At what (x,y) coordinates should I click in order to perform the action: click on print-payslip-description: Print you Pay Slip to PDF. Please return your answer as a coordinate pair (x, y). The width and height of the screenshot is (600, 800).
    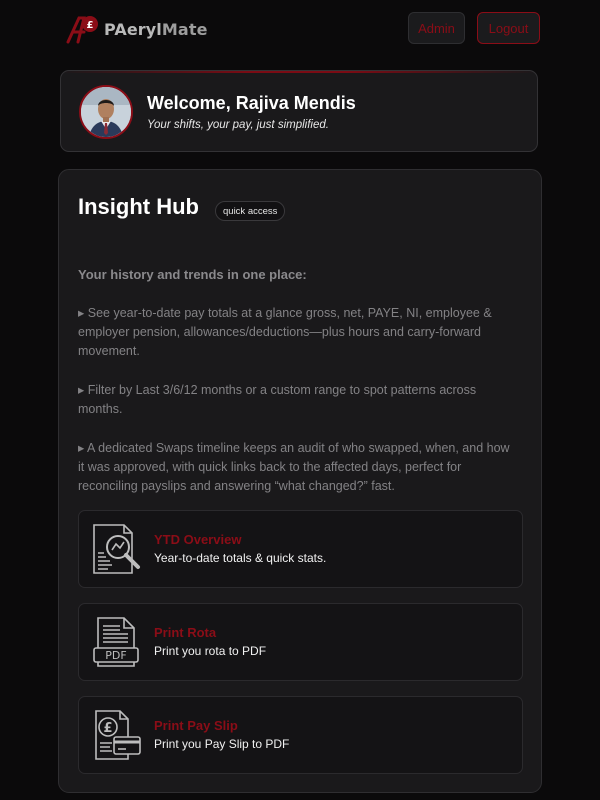
    Looking at the image, I should click on (222, 744).